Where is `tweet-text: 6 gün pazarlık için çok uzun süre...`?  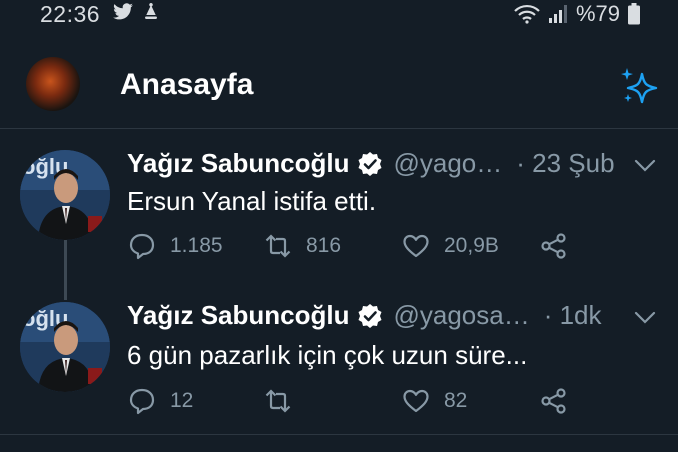 tweet-text: 6 gün pazarlık için çok uzun süre... is located at coordinates (327, 355).